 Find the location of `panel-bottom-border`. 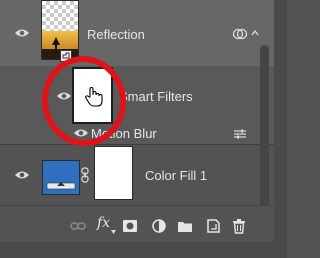

panel-bottom-border is located at coordinates (143, 250).